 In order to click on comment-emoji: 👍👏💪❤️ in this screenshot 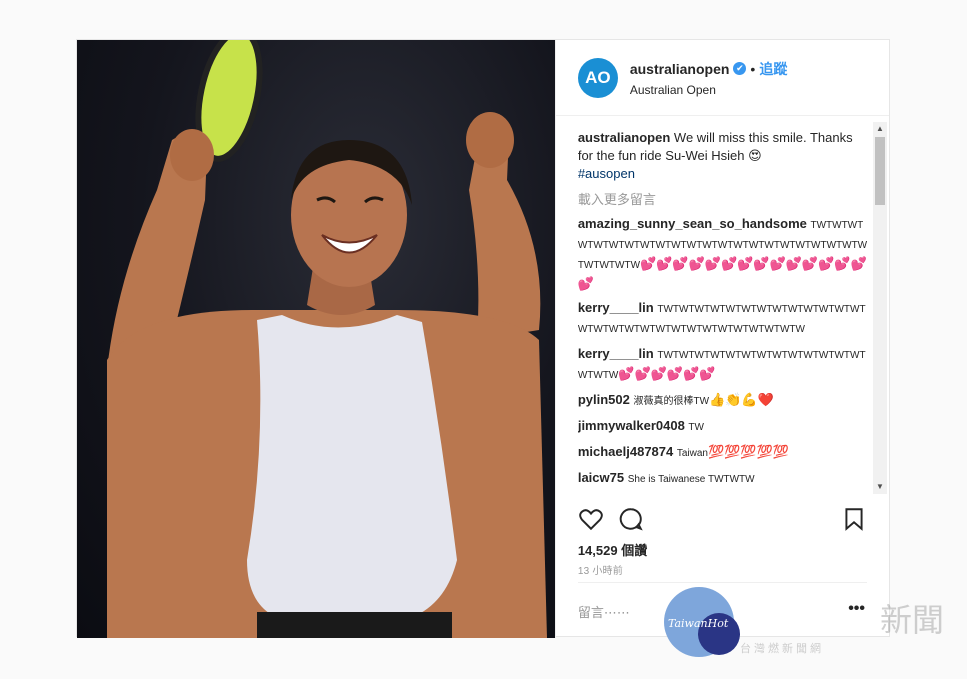, I will do `click(741, 399)`.